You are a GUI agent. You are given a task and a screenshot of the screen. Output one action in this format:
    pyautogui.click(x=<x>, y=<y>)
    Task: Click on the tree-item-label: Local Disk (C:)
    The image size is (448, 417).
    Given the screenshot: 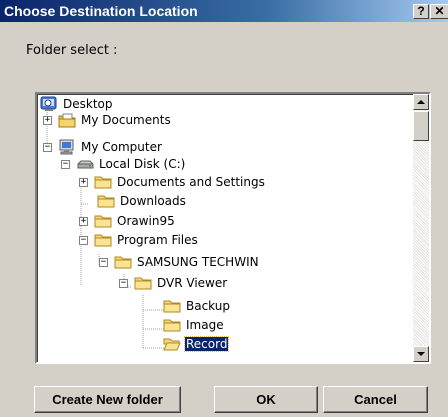 What is the action you would take?
    pyautogui.click(x=142, y=164)
    